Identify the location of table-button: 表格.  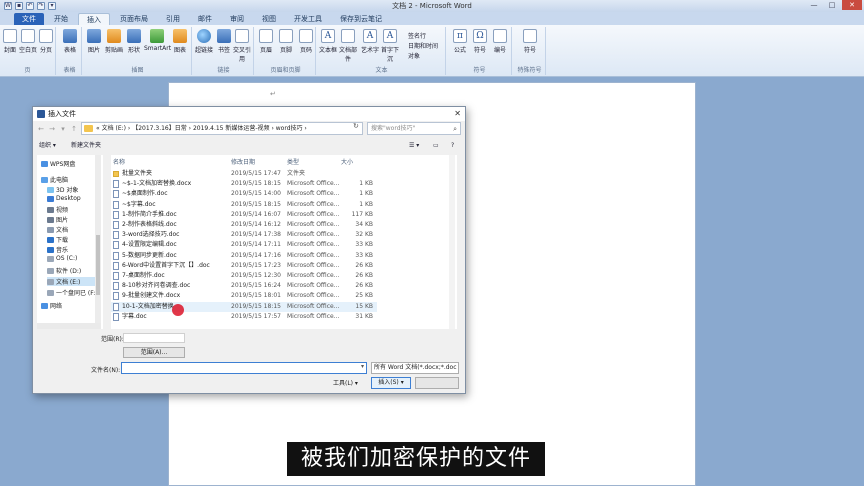
(70, 41).